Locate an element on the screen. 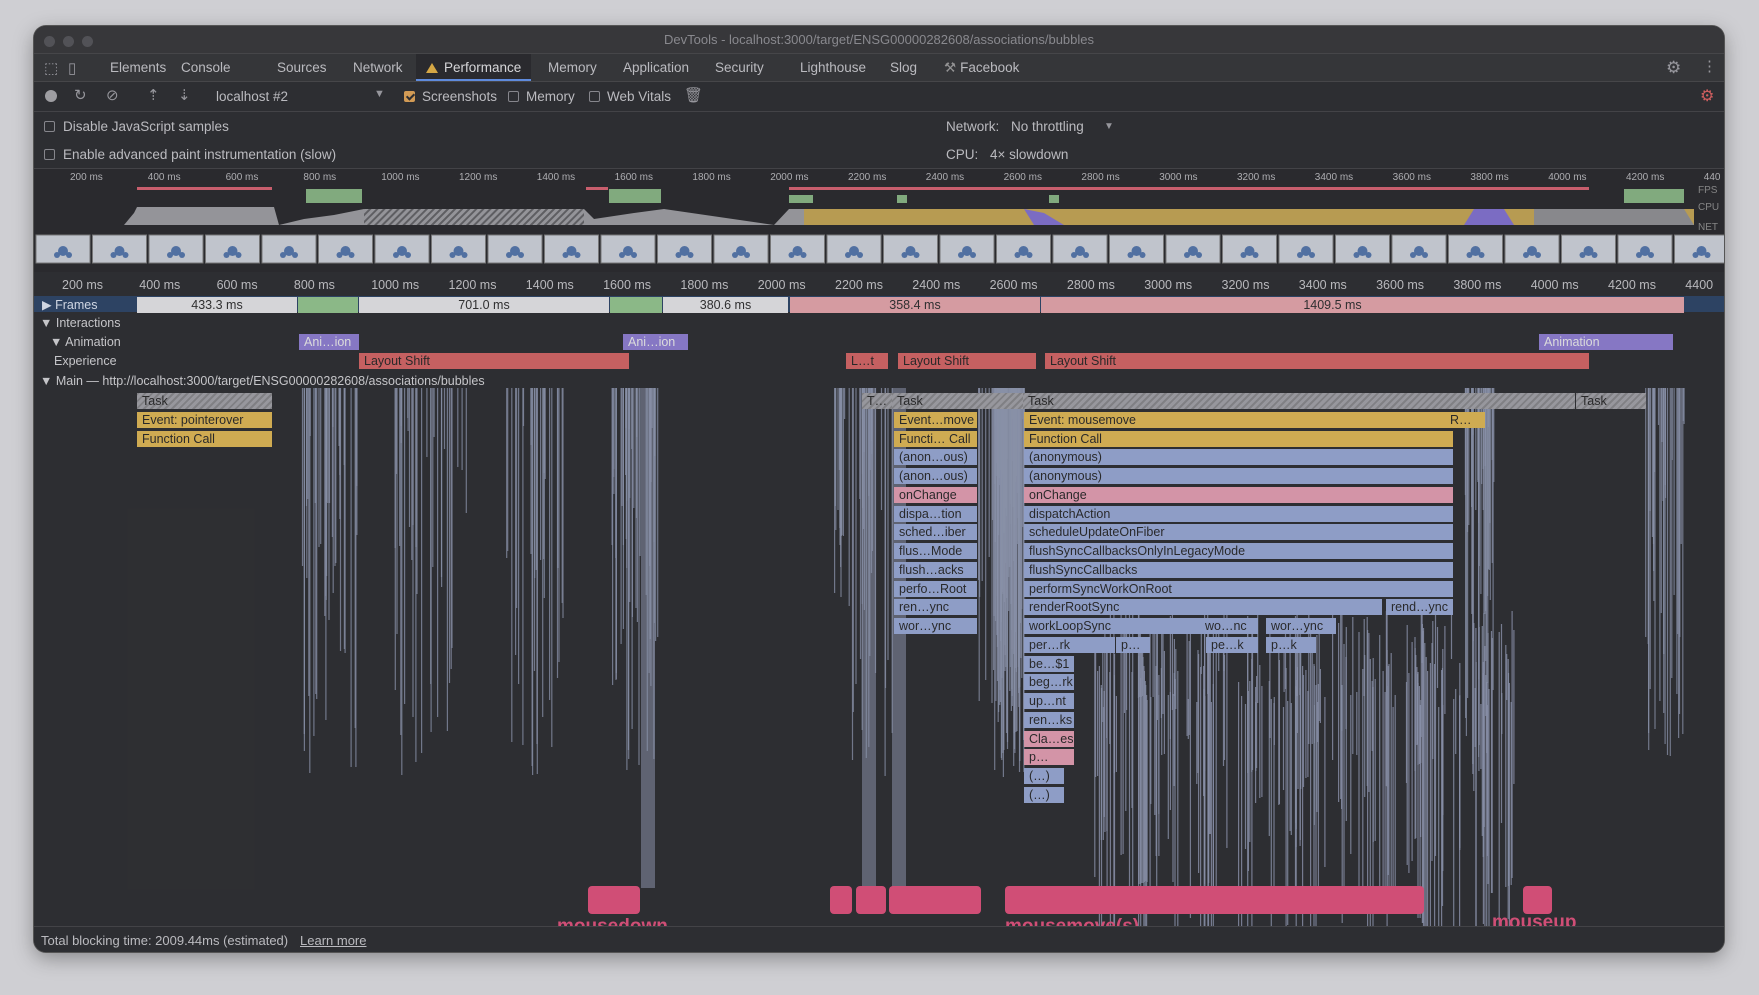  advanced-paint-checkbox is located at coordinates (49, 154).